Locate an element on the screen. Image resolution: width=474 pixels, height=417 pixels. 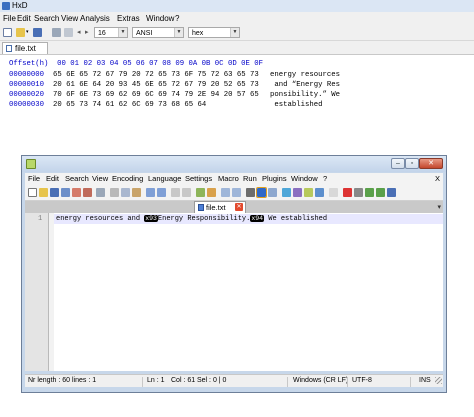
hxd-tab-file: file.txt is located at coordinates (25, 48).